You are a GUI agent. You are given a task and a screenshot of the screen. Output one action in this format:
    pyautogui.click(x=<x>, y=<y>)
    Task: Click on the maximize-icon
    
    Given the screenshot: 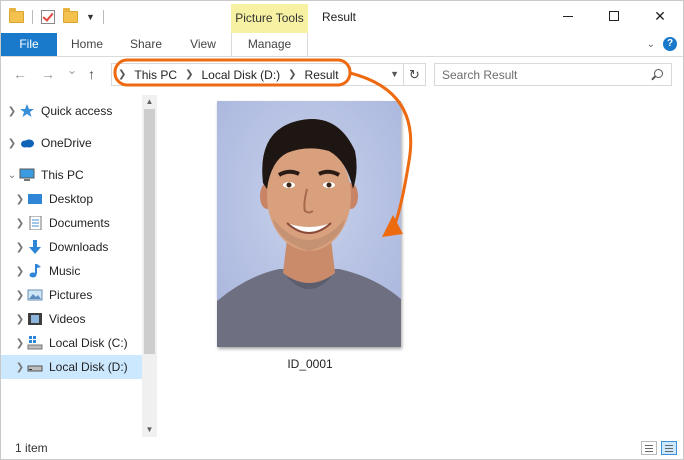 What is the action you would take?
    pyautogui.click(x=614, y=16)
    